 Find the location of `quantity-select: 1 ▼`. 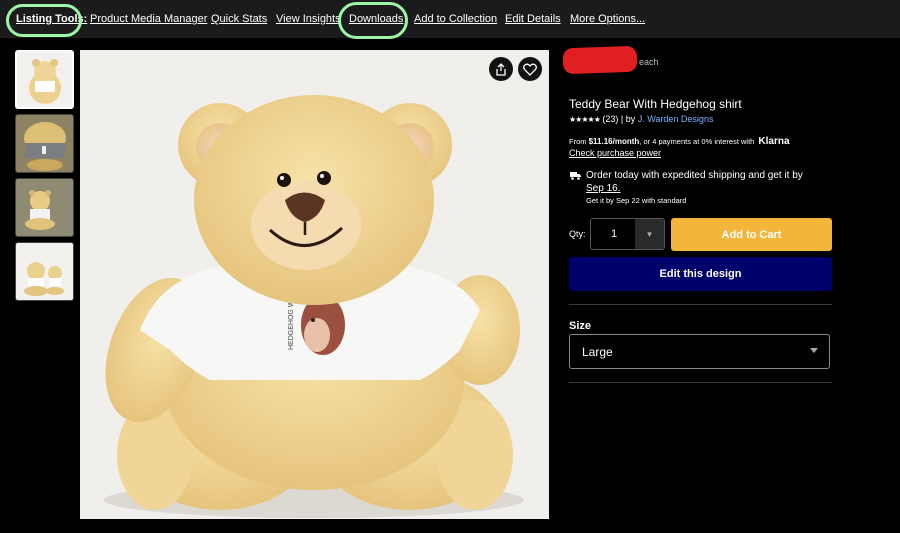

quantity-select: 1 ▼ is located at coordinates (627, 234).